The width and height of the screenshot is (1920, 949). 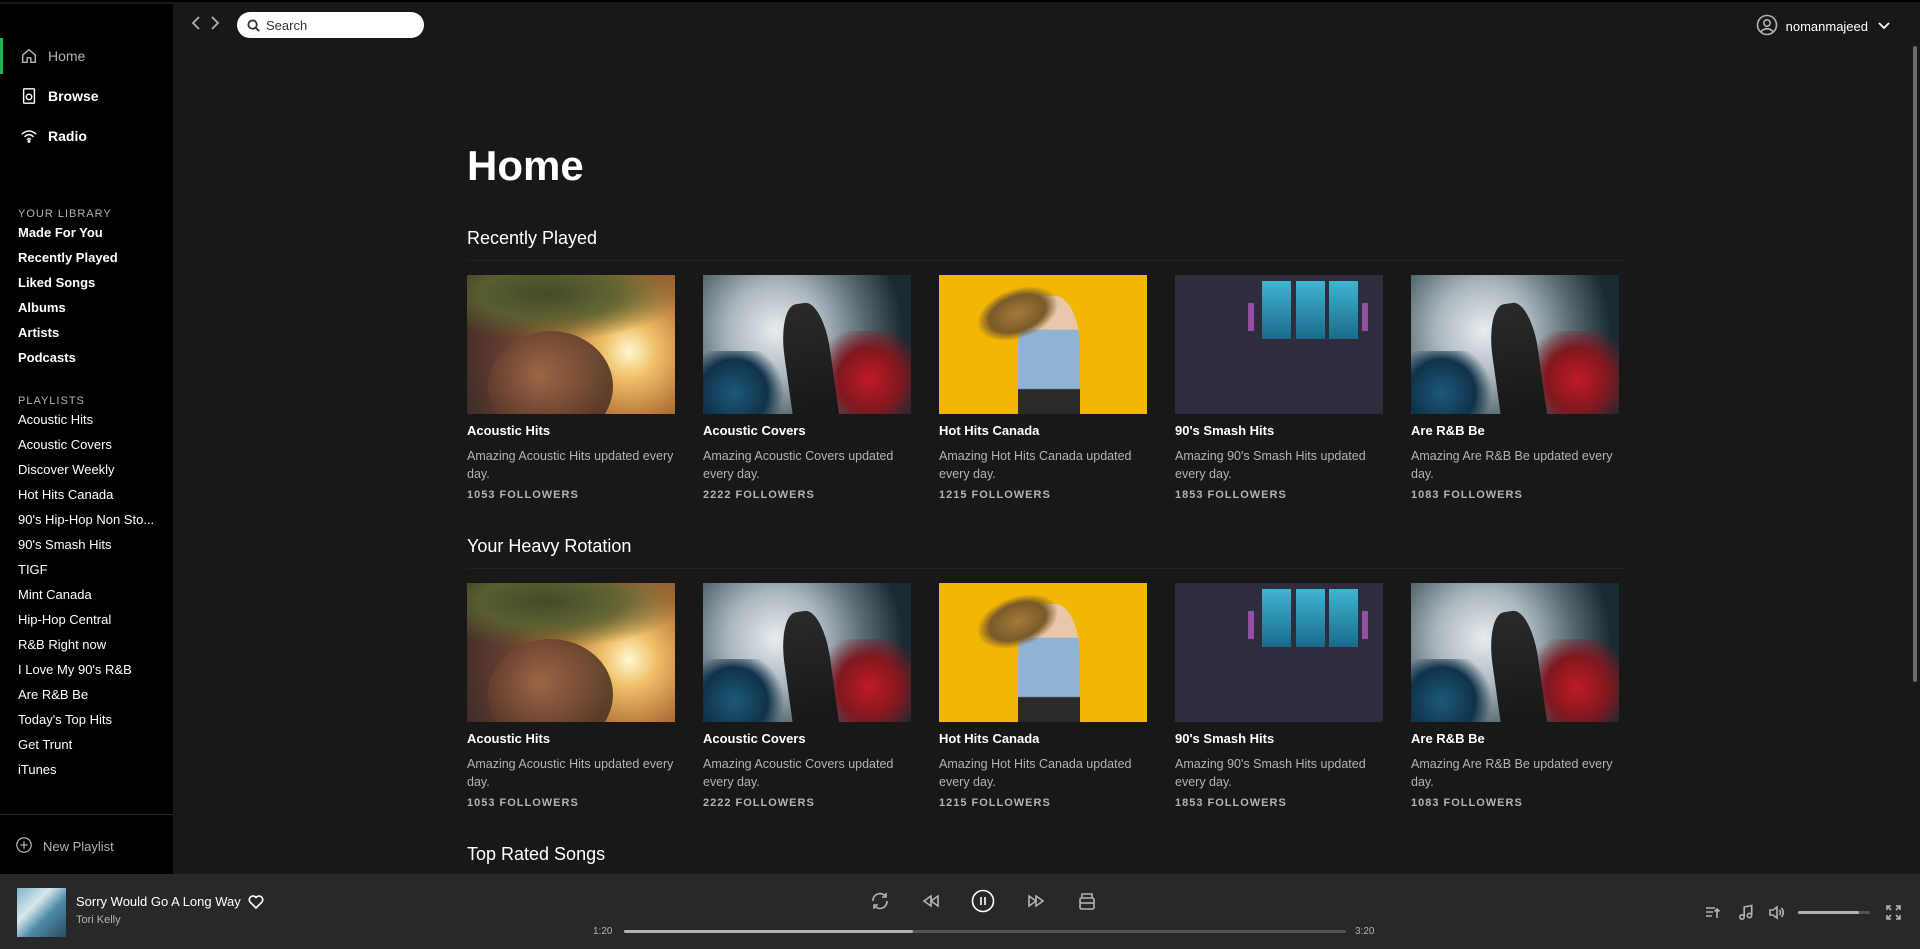 I want to click on playlist-item: Today's Top Hits, so click(x=88, y=719).